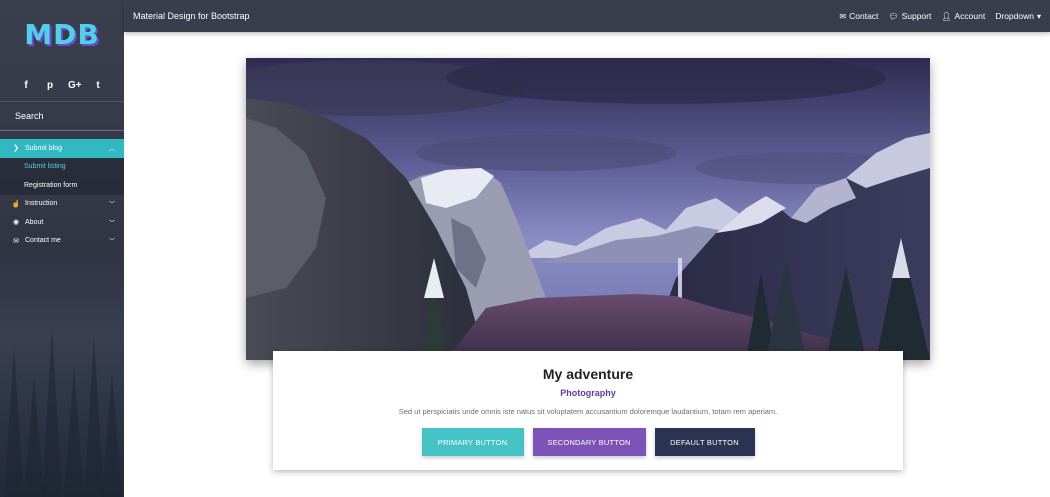  What do you see at coordinates (62, 167) in the screenshot?
I see `sidebar-subitem-submit-listing: Submit listing` at bounding box center [62, 167].